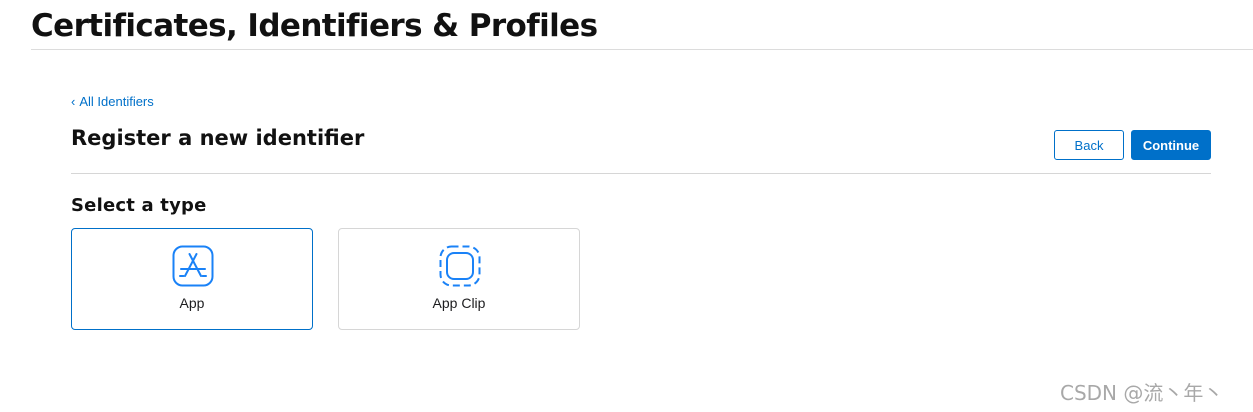 The width and height of the screenshot is (1253, 412). What do you see at coordinates (1142, 393) in the screenshot?
I see `watermark: CSDN @流丶年丶` at bounding box center [1142, 393].